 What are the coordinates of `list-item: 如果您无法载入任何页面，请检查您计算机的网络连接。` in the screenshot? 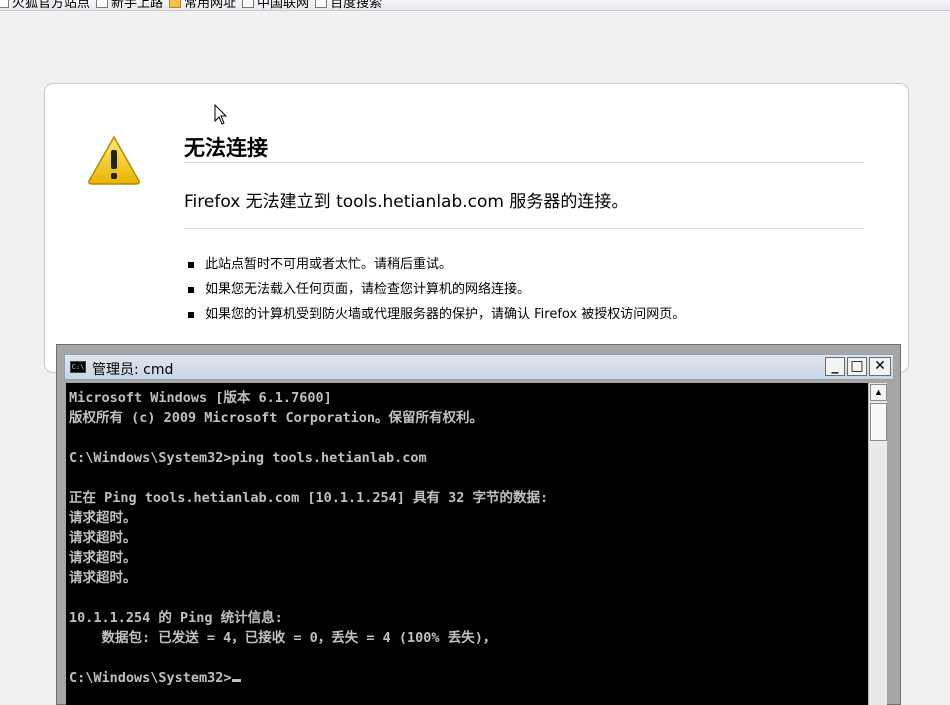 It's located at (436, 289).